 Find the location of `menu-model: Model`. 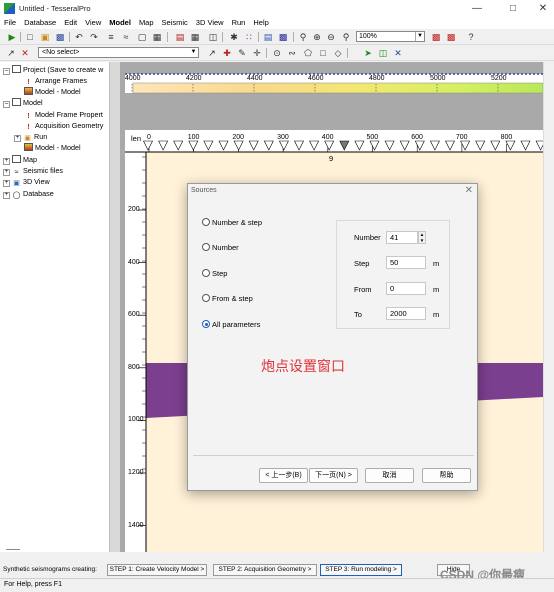

menu-model: Model is located at coordinates (120, 23).